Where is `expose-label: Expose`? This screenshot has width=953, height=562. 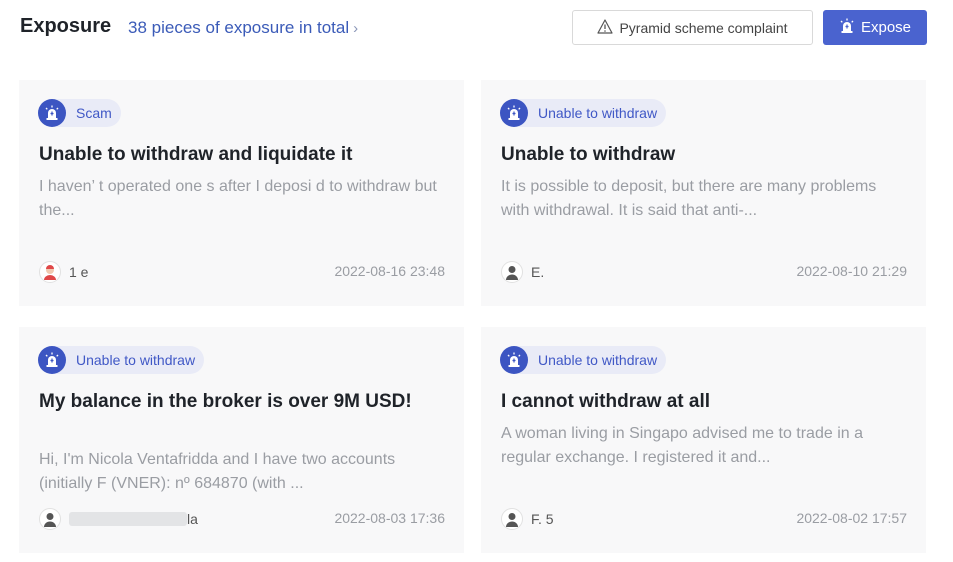
expose-label: Expose is located at coordinates (886, 27).